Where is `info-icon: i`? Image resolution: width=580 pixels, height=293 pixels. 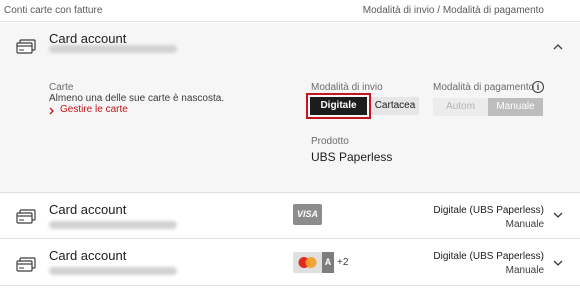
info-icon: i is located at coordinates (538, 87).